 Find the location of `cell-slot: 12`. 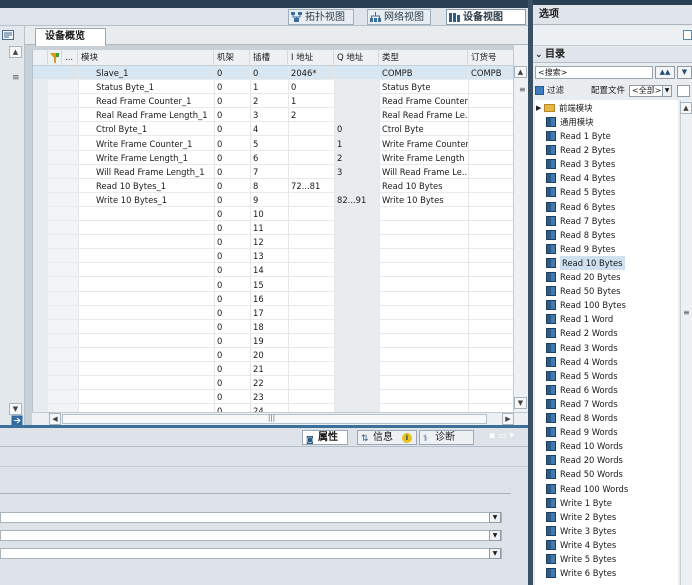

cell-slot: 12 is located at coordinates (269, 242).